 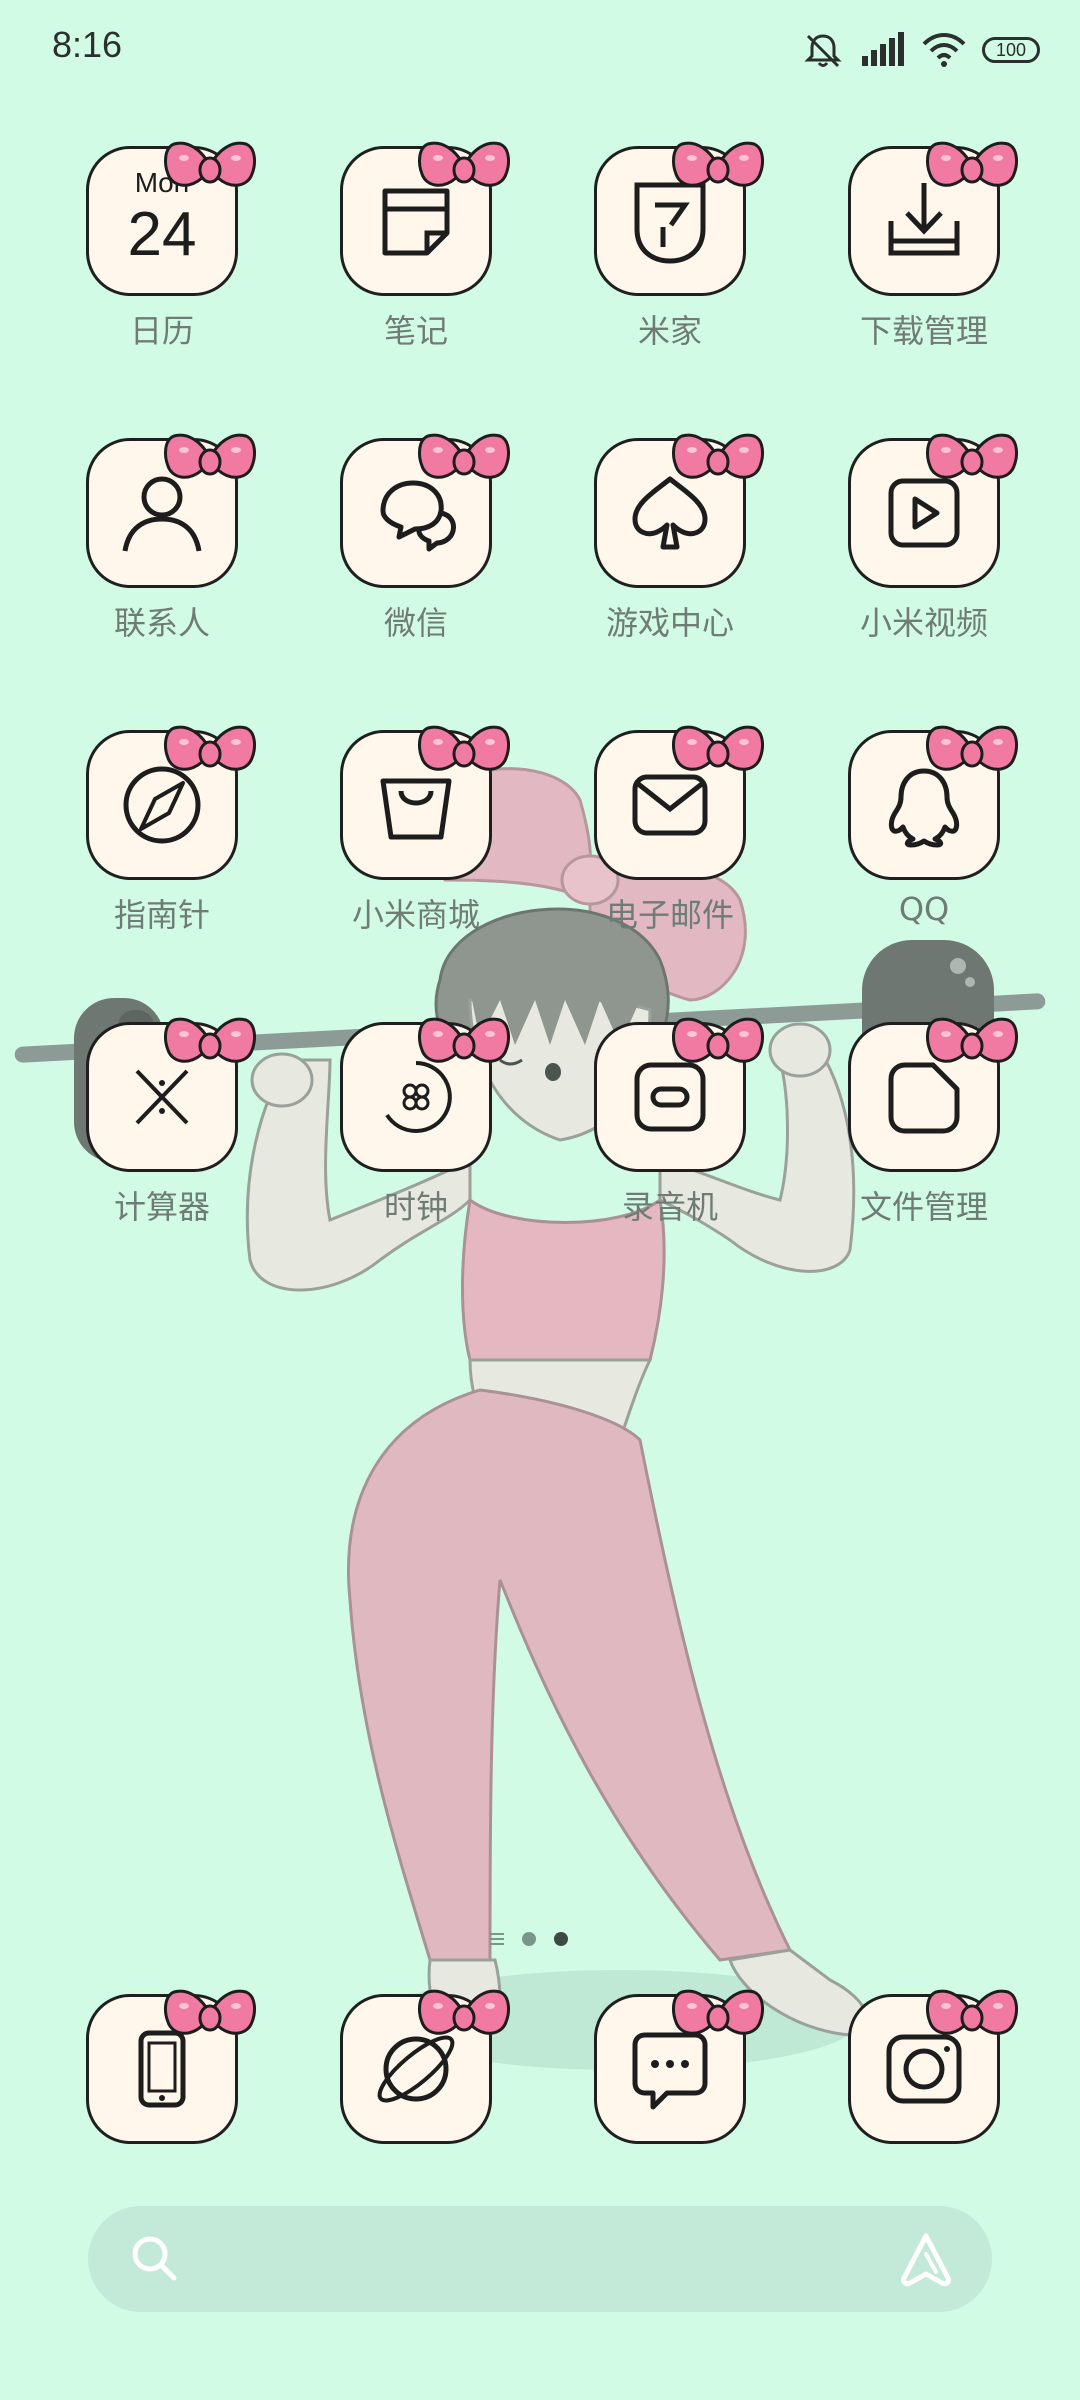 I want to click on app-recorder: 录音机, so click(x=670, y=1139).